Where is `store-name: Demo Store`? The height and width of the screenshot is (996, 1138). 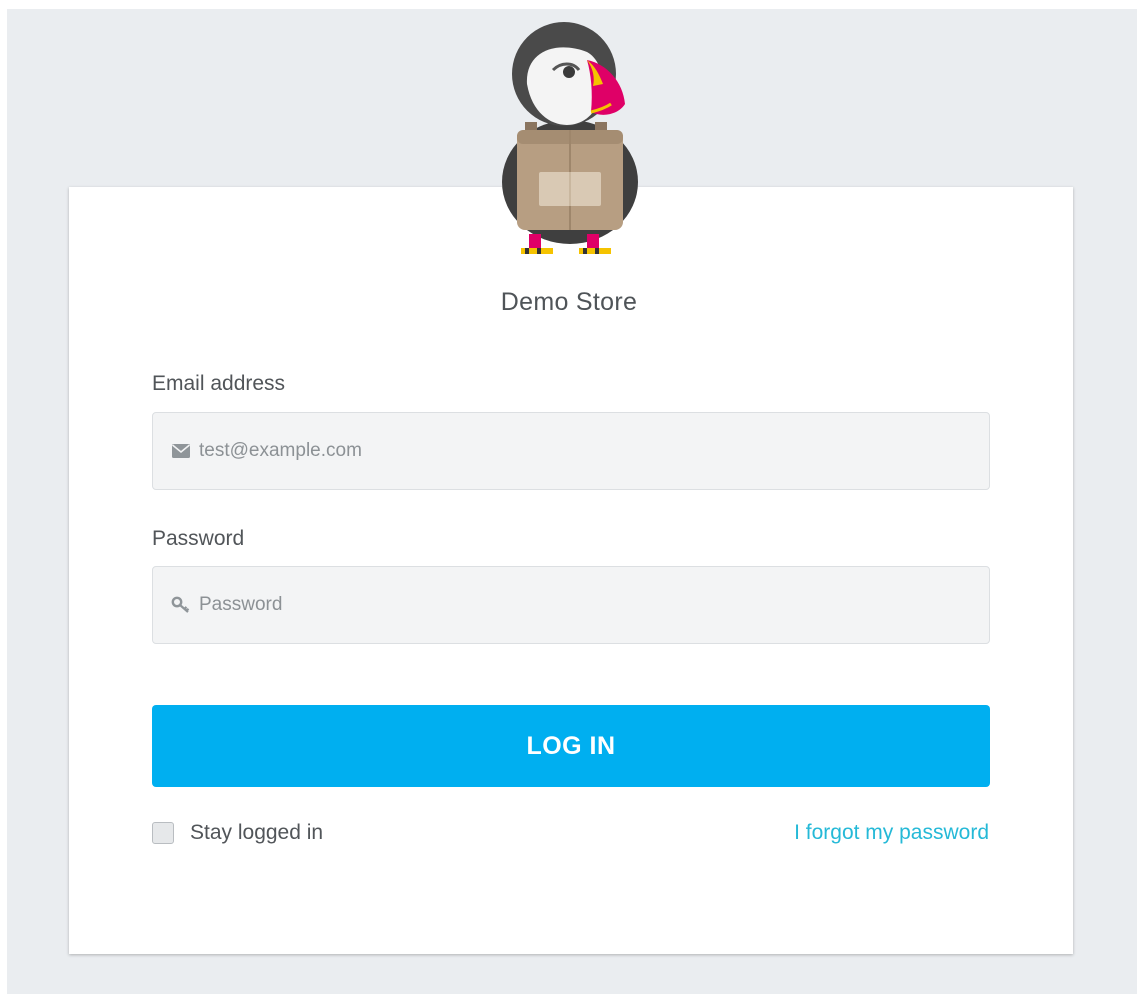
store-name: Demo Store is located at coordinates (569, 302).